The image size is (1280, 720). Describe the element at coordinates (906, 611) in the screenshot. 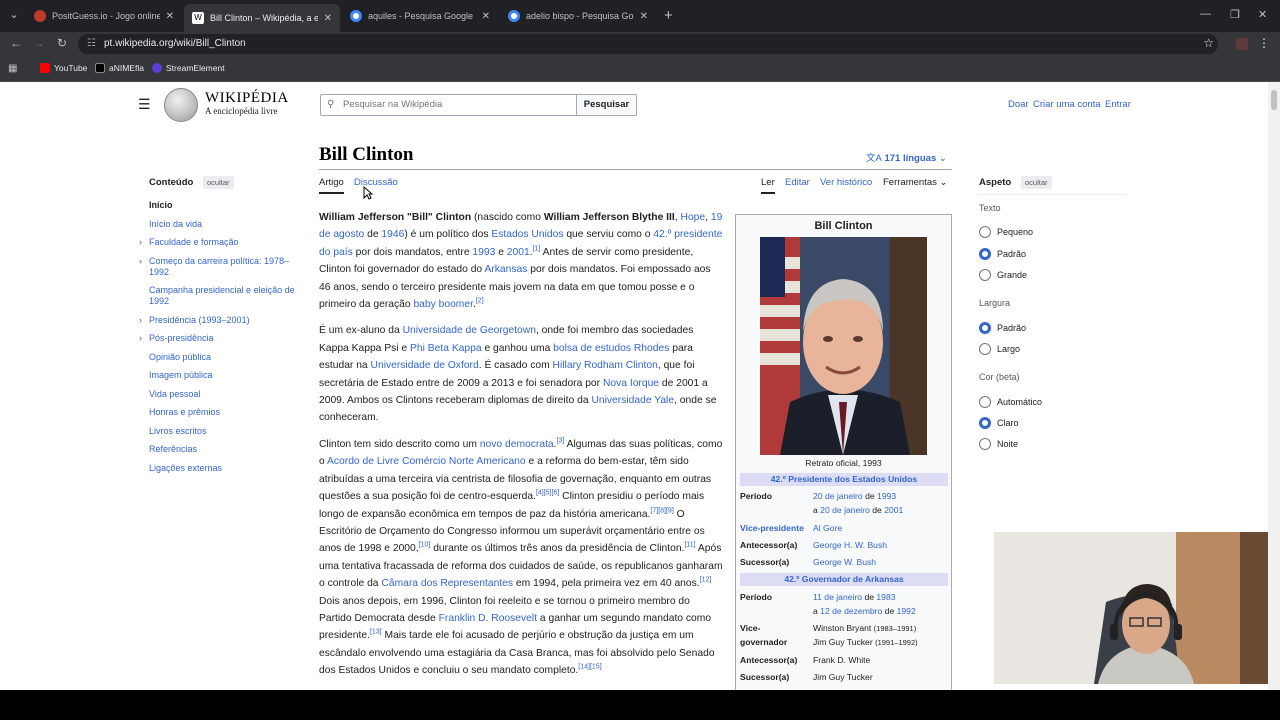

I see `link: 1992` at that location.